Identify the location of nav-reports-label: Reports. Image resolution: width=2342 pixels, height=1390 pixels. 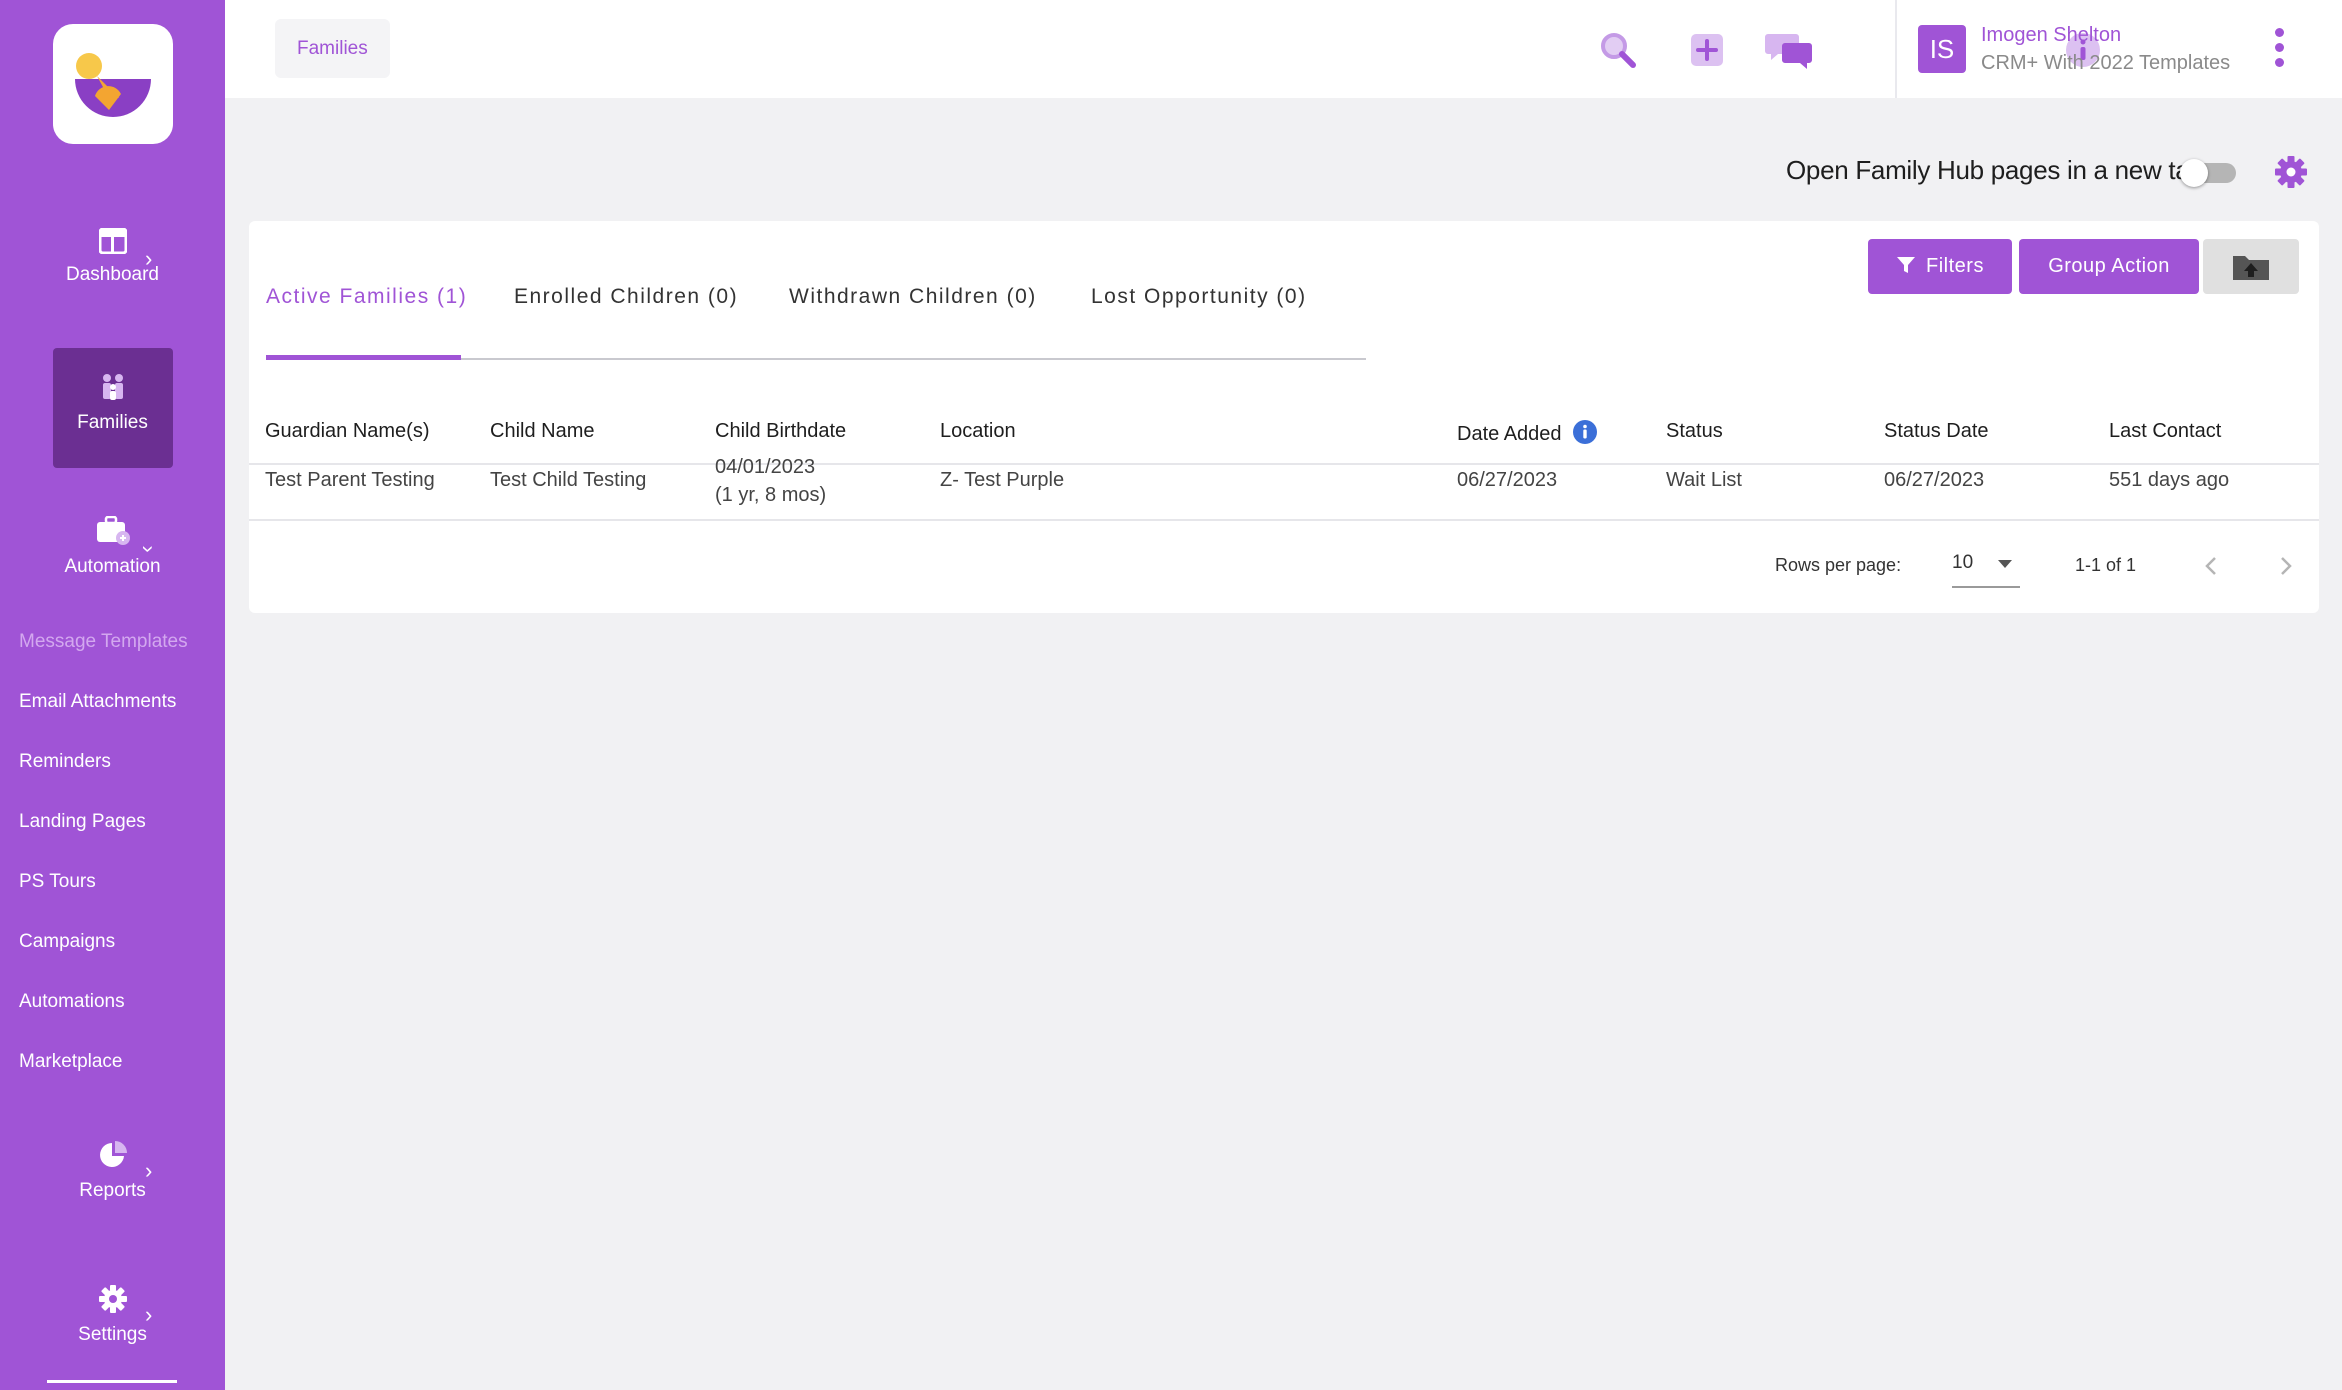
(112, 1190).